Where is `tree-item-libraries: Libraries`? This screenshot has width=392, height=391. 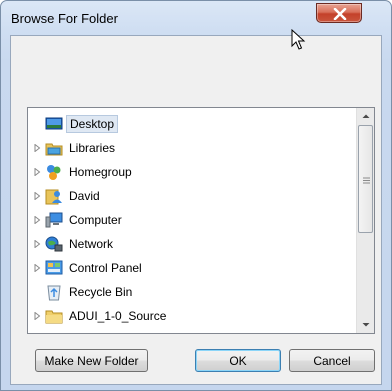 tree-item-libraries: Libraries is located at coordinates (191, 148).